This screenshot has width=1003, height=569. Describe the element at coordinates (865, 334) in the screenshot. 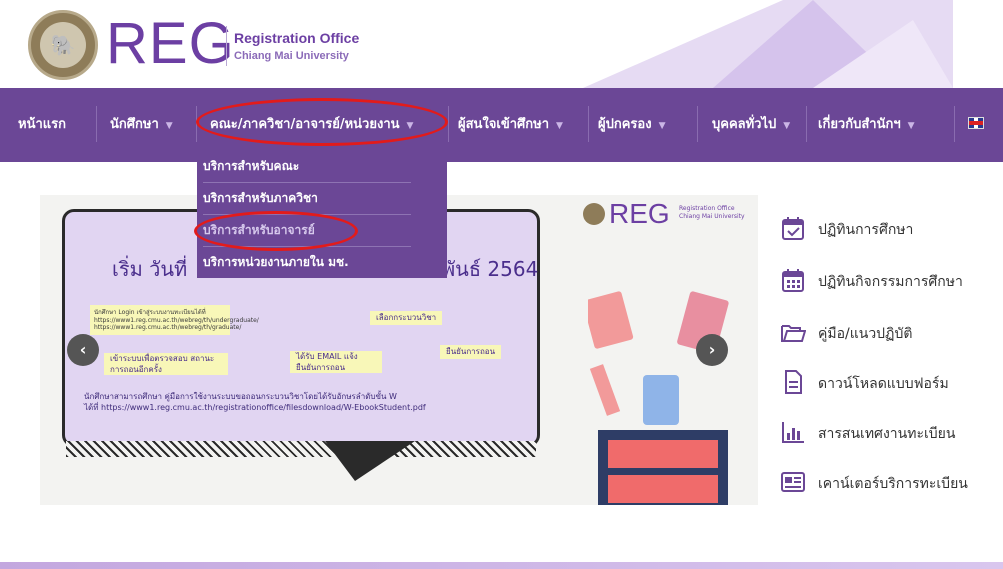

I see `side-link-label: คู่มือ/แนวปฏิบัติ` at that location.